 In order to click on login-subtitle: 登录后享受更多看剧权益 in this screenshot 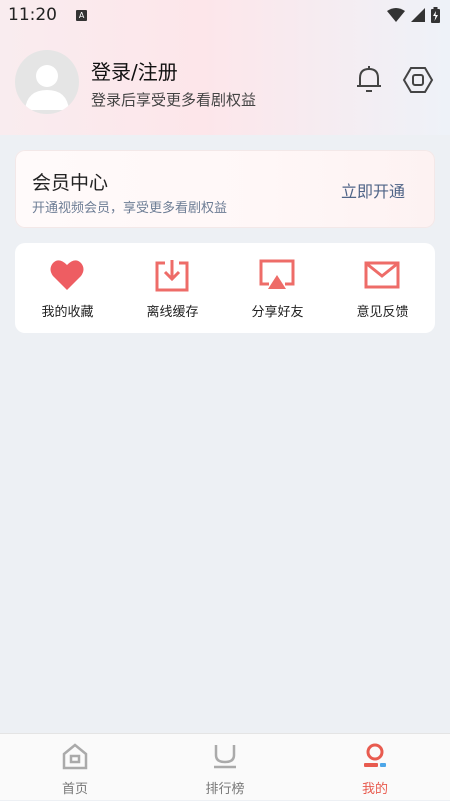, I will do `click(174, 100)`.